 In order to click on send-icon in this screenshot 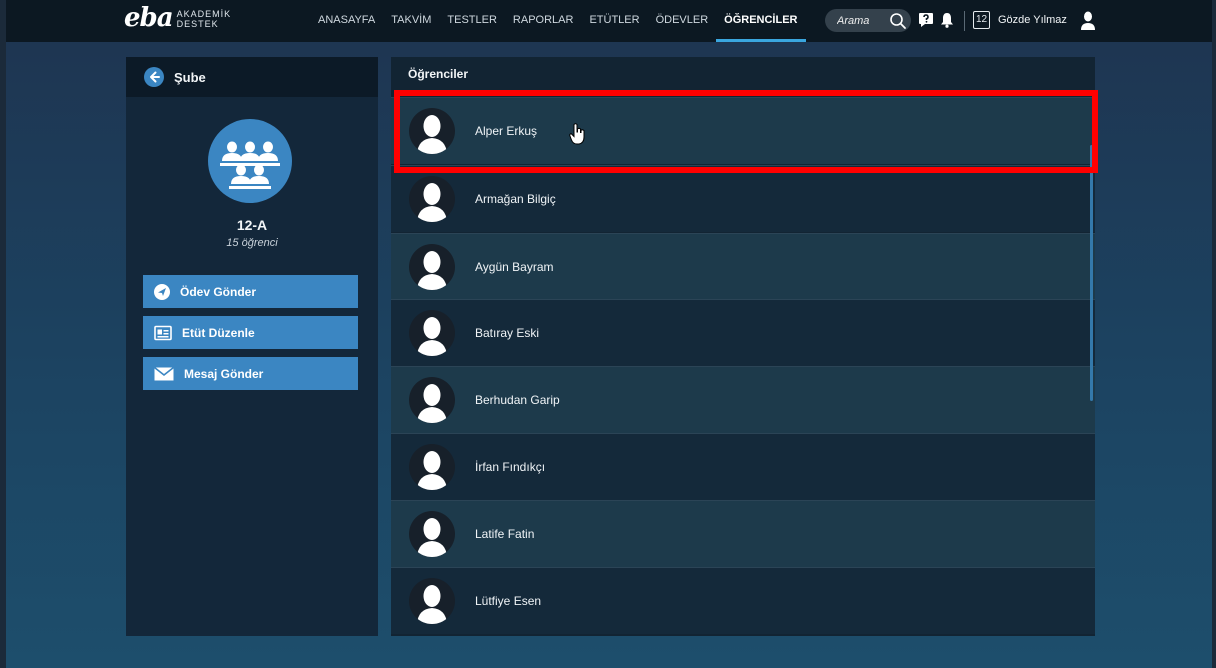, I will do `click(162, 291)`.